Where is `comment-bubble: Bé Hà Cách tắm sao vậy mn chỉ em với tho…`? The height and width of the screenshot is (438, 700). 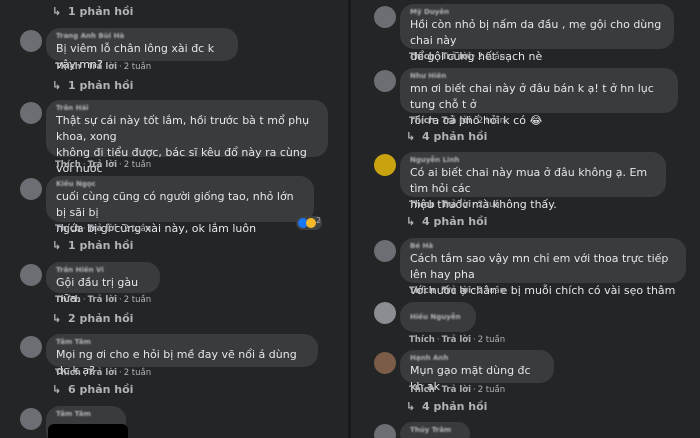 comment-bubble: Bé Hà Cách tắm sao vậy mn chỉ em với tho… is located at coordinates (543, 267).